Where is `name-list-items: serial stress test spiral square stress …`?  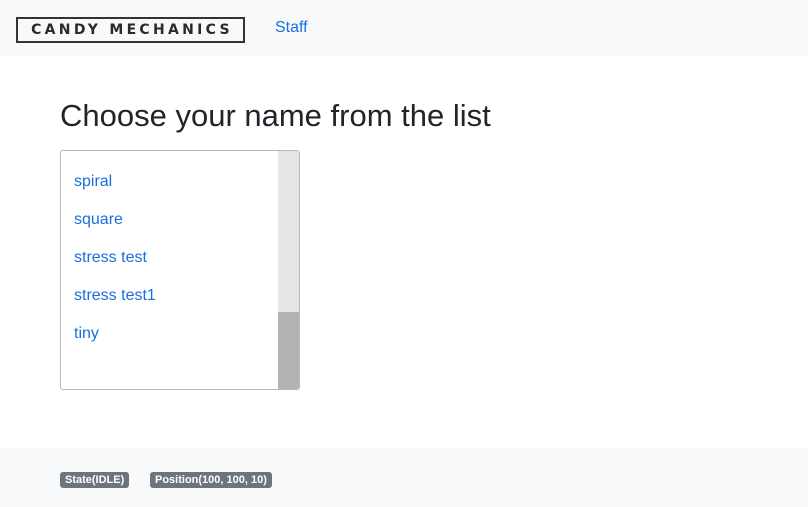
name-list-items: serial stress test spiral square stress … is located at coordinates (170, 252).